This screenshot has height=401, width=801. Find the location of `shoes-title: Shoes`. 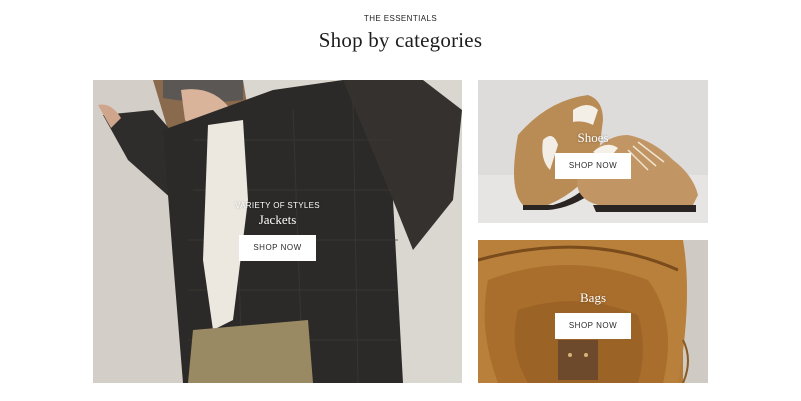

shoes-title: Shoes is located at coordinates (593, 137).